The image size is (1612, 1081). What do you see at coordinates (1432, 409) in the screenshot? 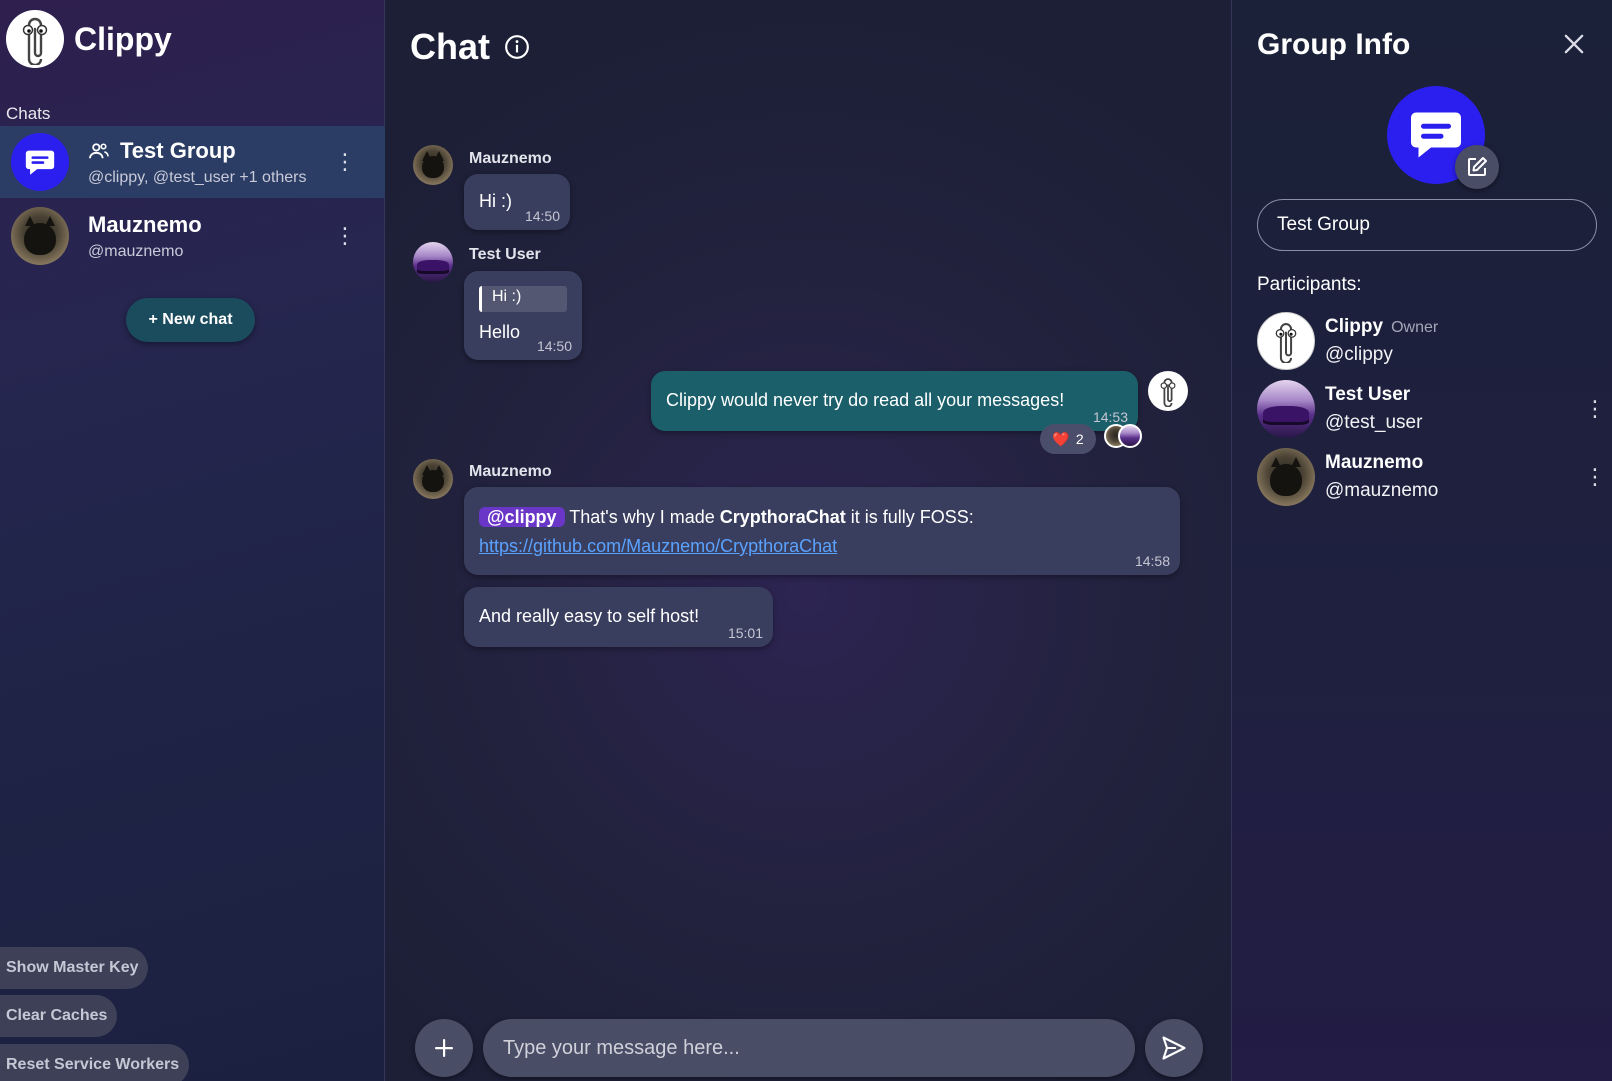
I see `participant-test-user: Test User @test_user ⋮` at bounding box center [1432, 409].